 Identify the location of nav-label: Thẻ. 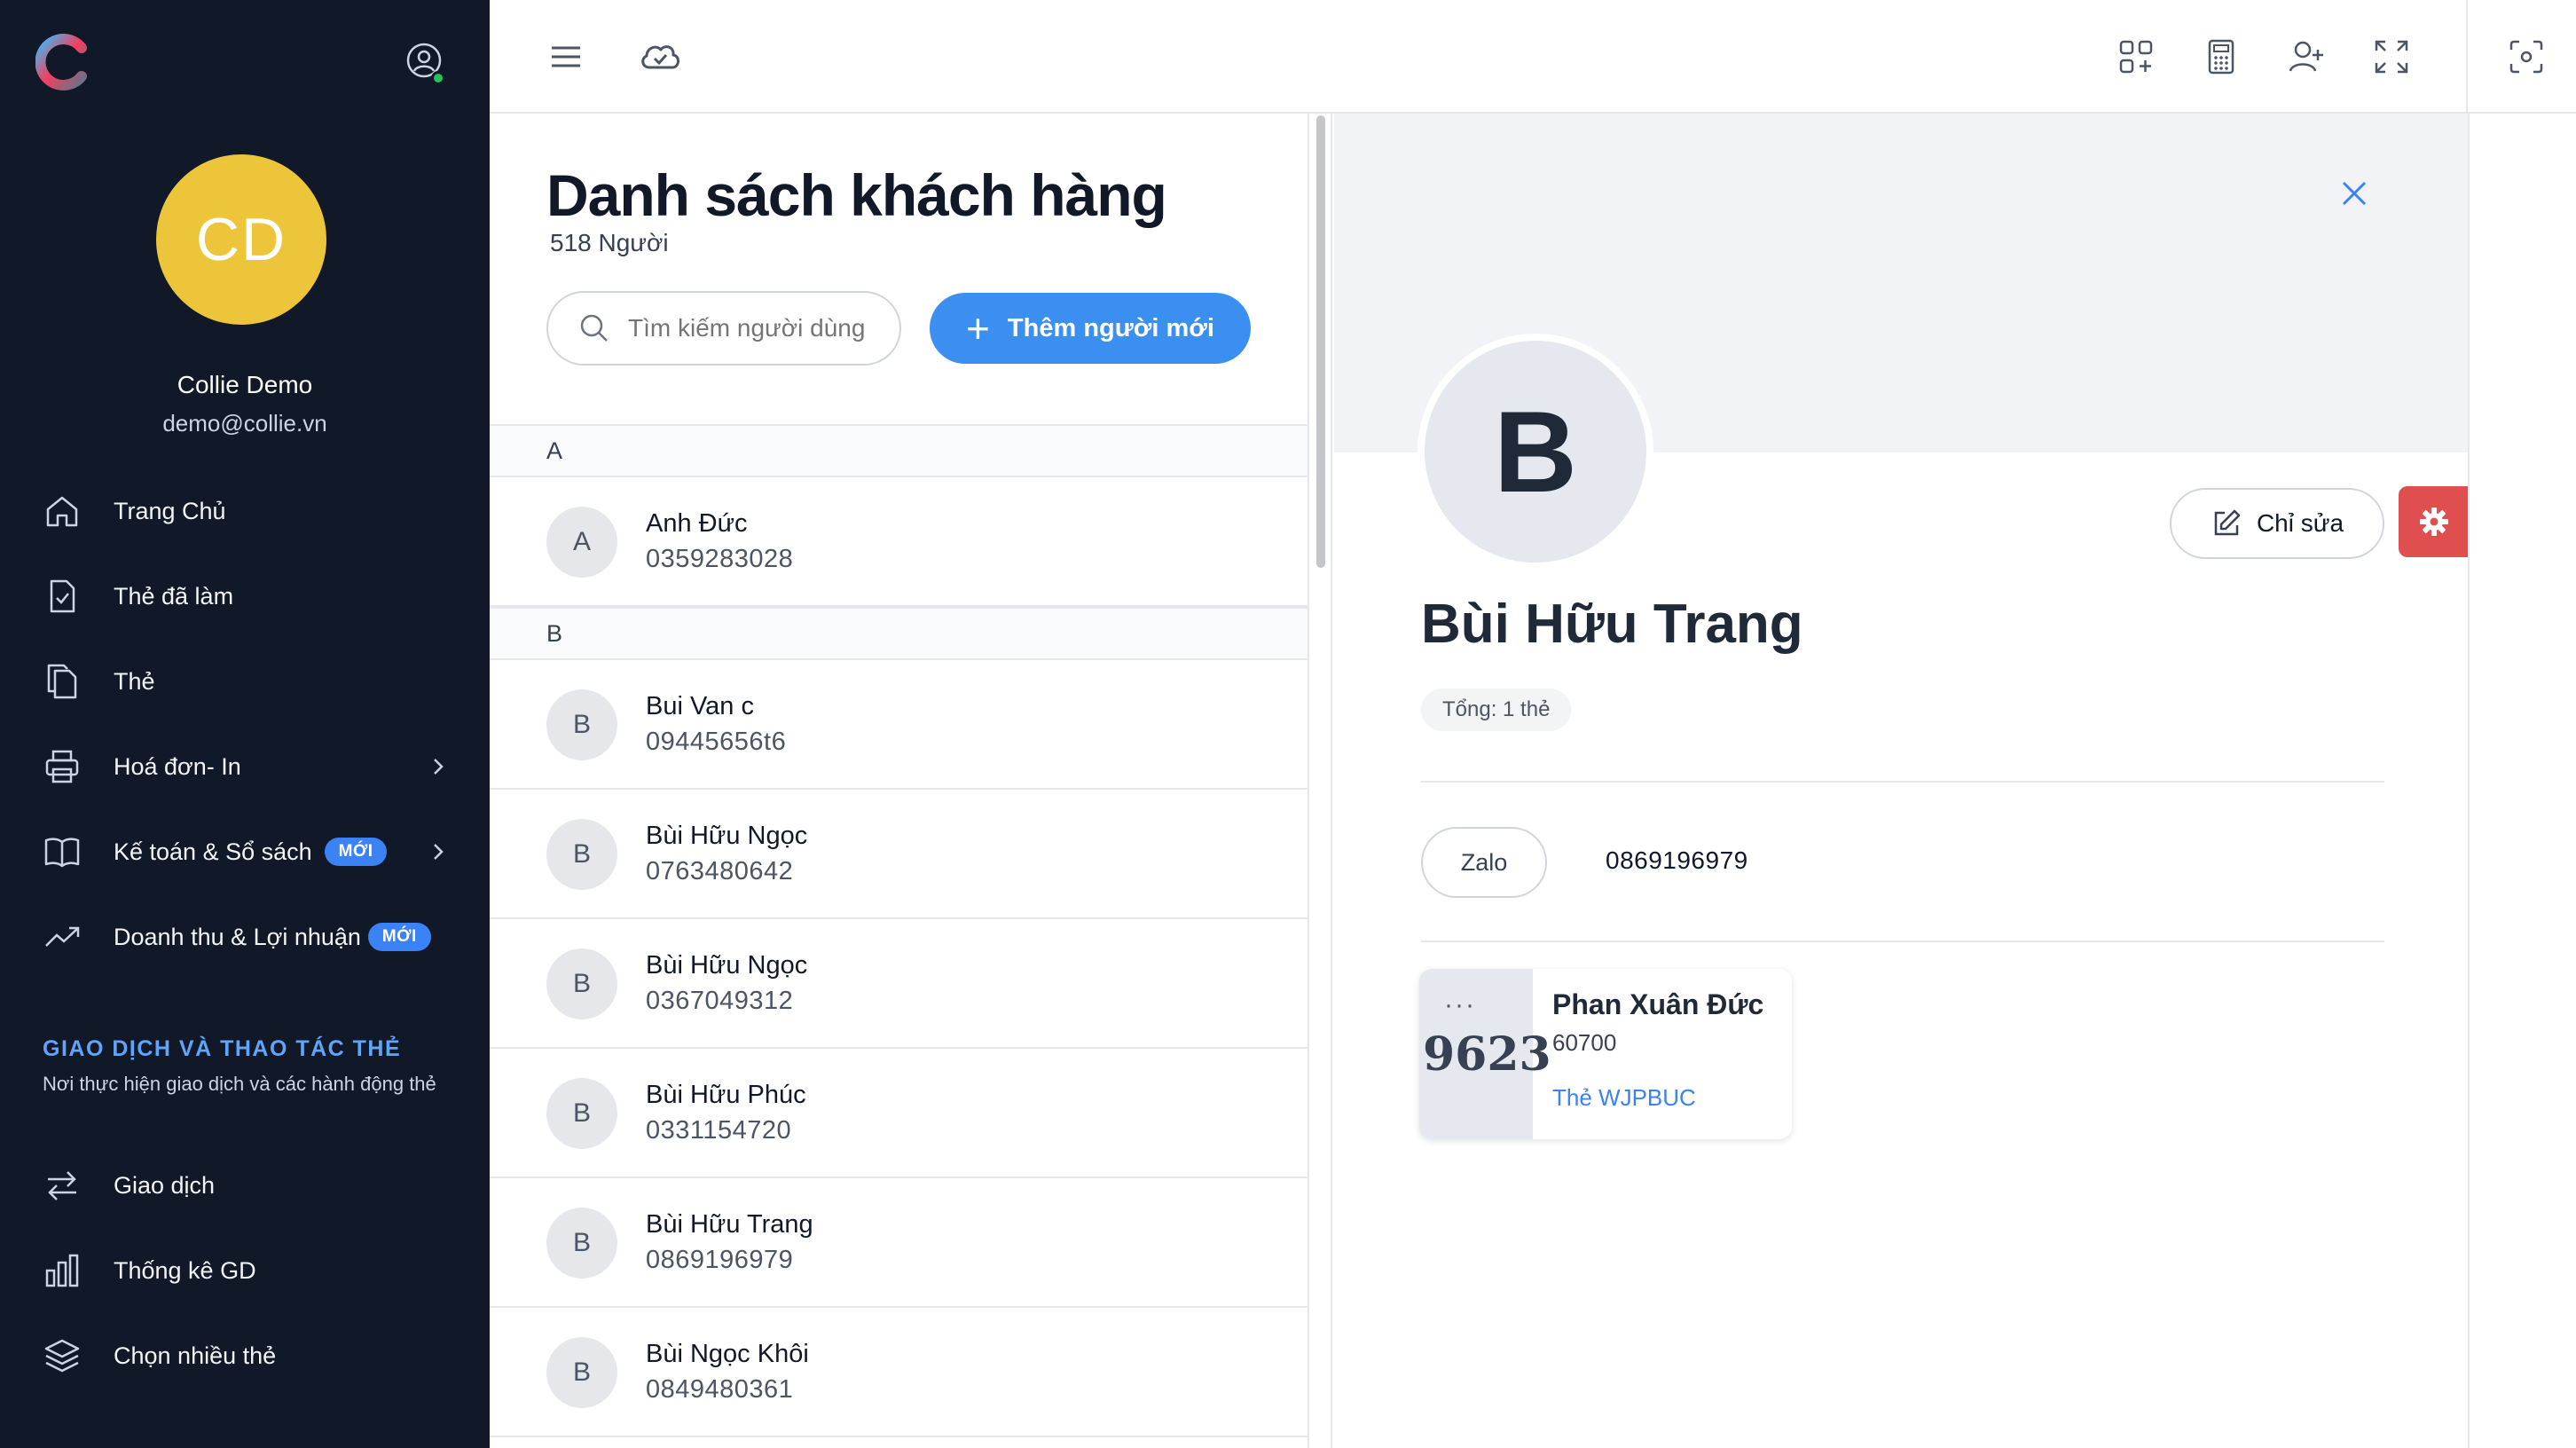
(134, 681).